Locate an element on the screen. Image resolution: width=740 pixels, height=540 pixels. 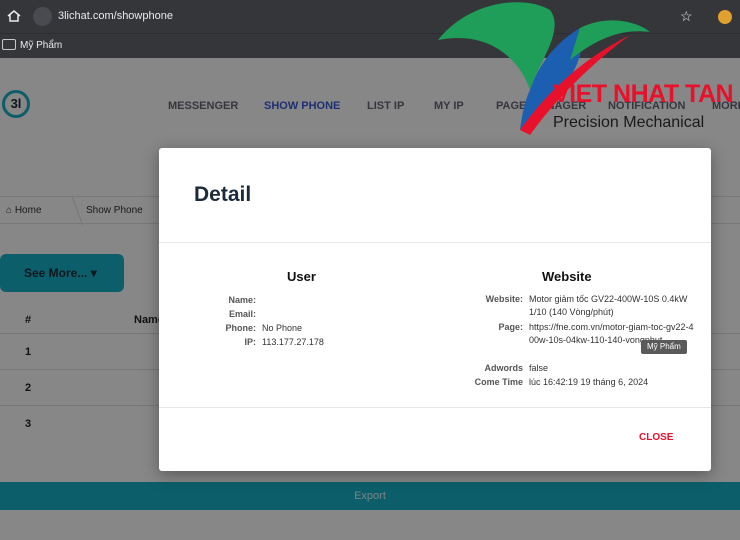
tooltip: Mỹ Phẩm is located at coordinates (664, 347).